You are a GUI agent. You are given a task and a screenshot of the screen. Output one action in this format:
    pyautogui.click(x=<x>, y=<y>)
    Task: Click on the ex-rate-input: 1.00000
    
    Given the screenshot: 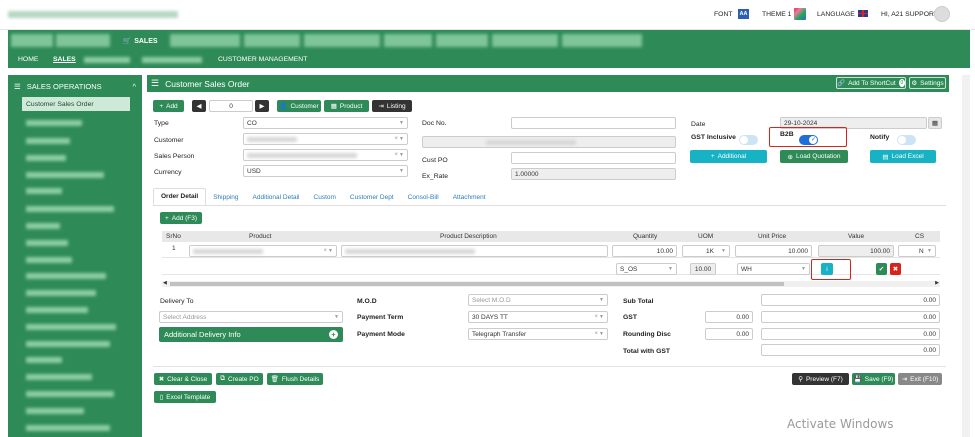 What is the action you would take?
    pyautogui.click(x=593, y=174)
    